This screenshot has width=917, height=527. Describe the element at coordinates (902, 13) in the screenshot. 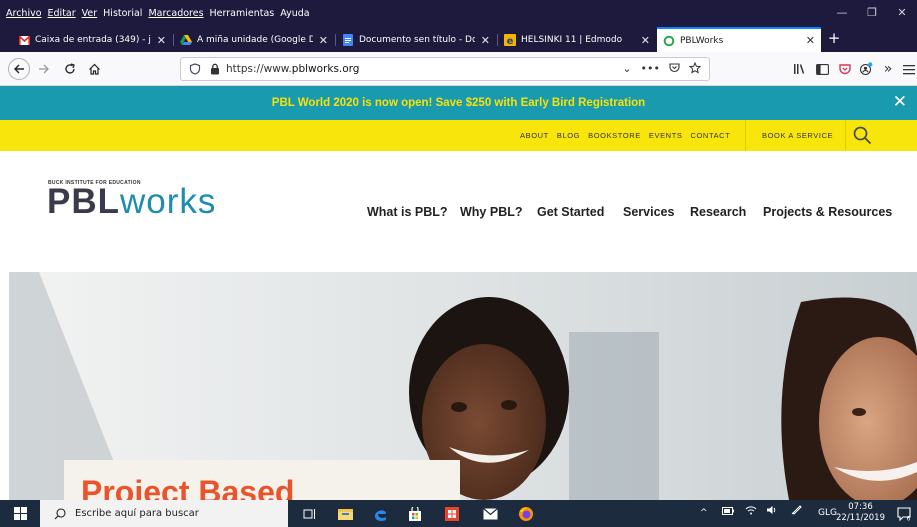

I see `close-window-button: ✕` at that location.